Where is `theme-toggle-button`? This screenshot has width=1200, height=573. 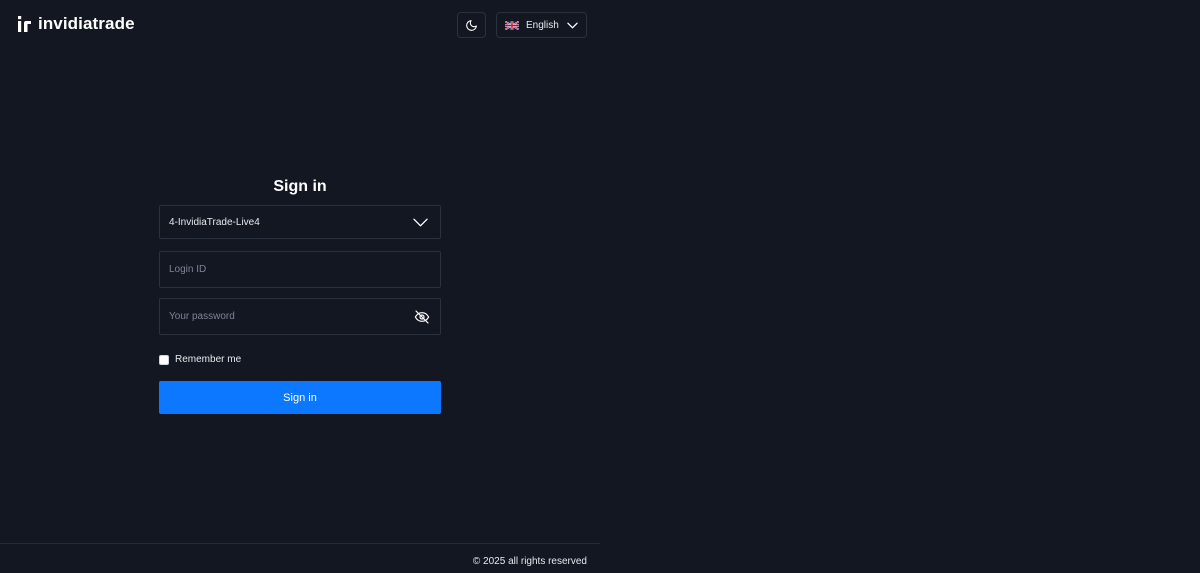
theme-toggle-button is located at coordinates (471, 25).